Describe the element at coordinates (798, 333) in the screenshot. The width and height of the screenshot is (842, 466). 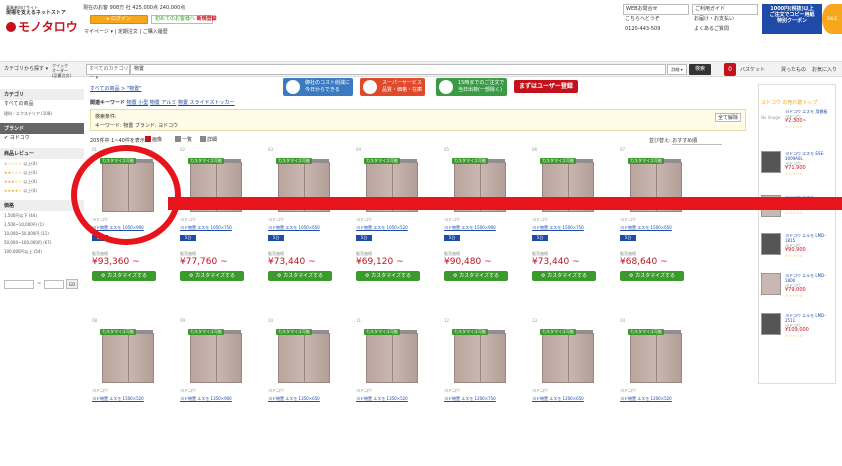
I see `ranking-item: ヨドコウ エルモ LMD-2511 ヨドコウ ¥109,000 ☆☆☆☆☆` at that location.